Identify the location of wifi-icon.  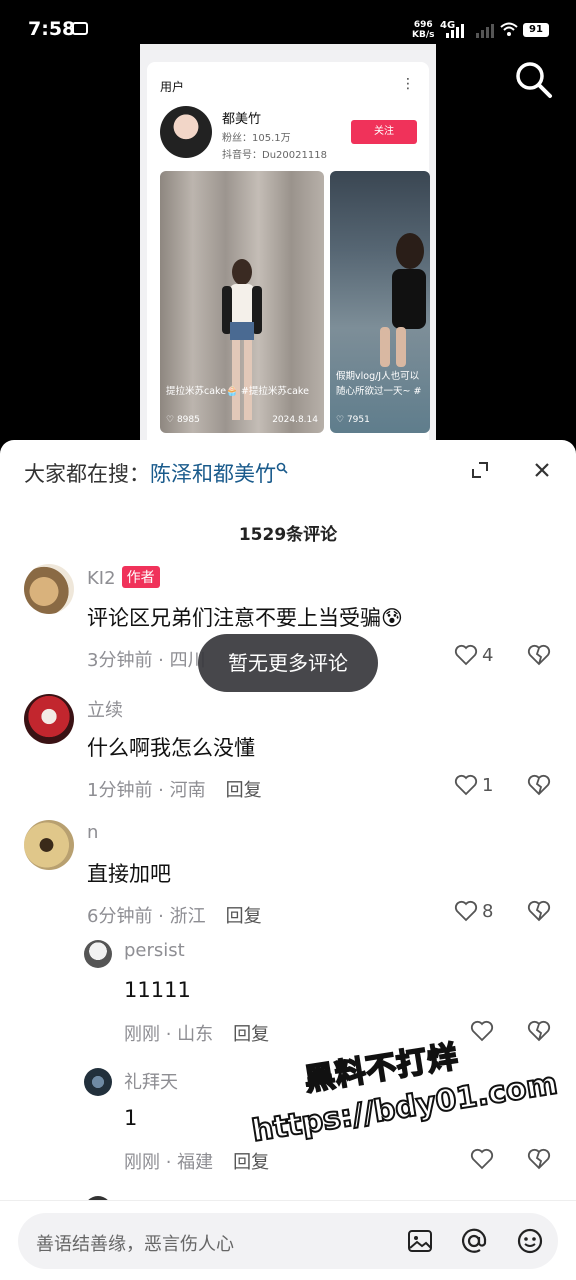
(509, 29).